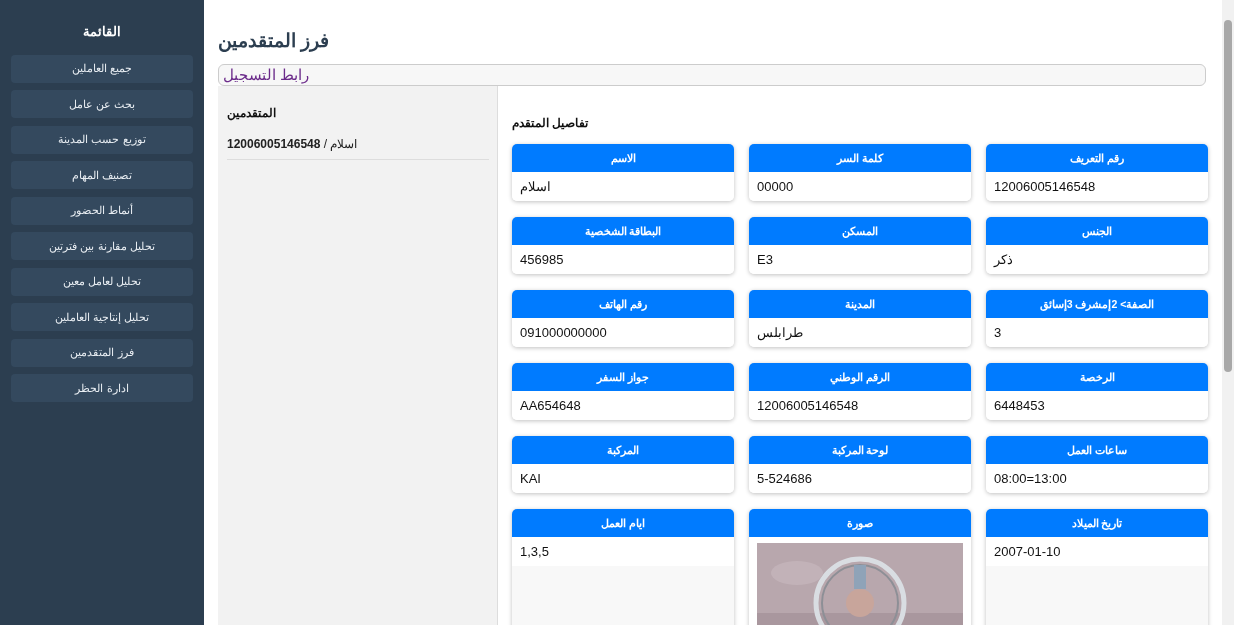 The height and width of the screenshot is (625, 1234). Describe the element at coordinates (623, 231) in the screenshot. I see `field-label: البطاقة الشخصية` at that location.